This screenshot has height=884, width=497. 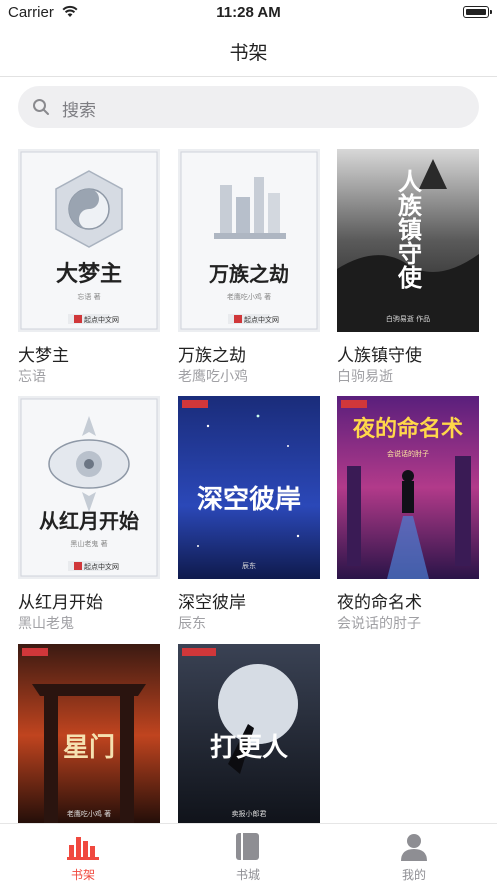 I want to click on tab-label-mine: 我的, so click(x=413, y=875).